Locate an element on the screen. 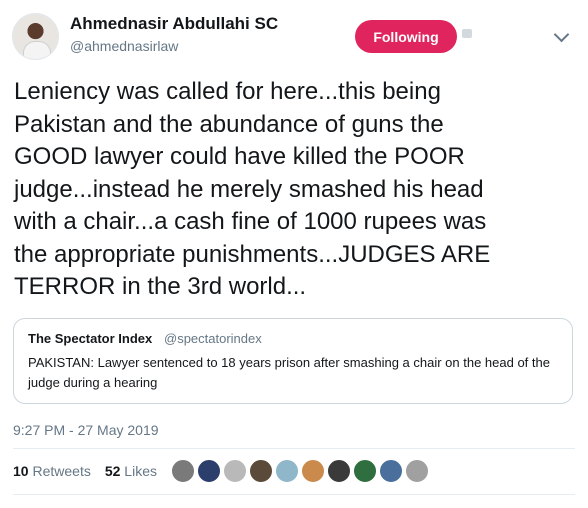  likes-count: 52 is located at coordinates (112, 471).